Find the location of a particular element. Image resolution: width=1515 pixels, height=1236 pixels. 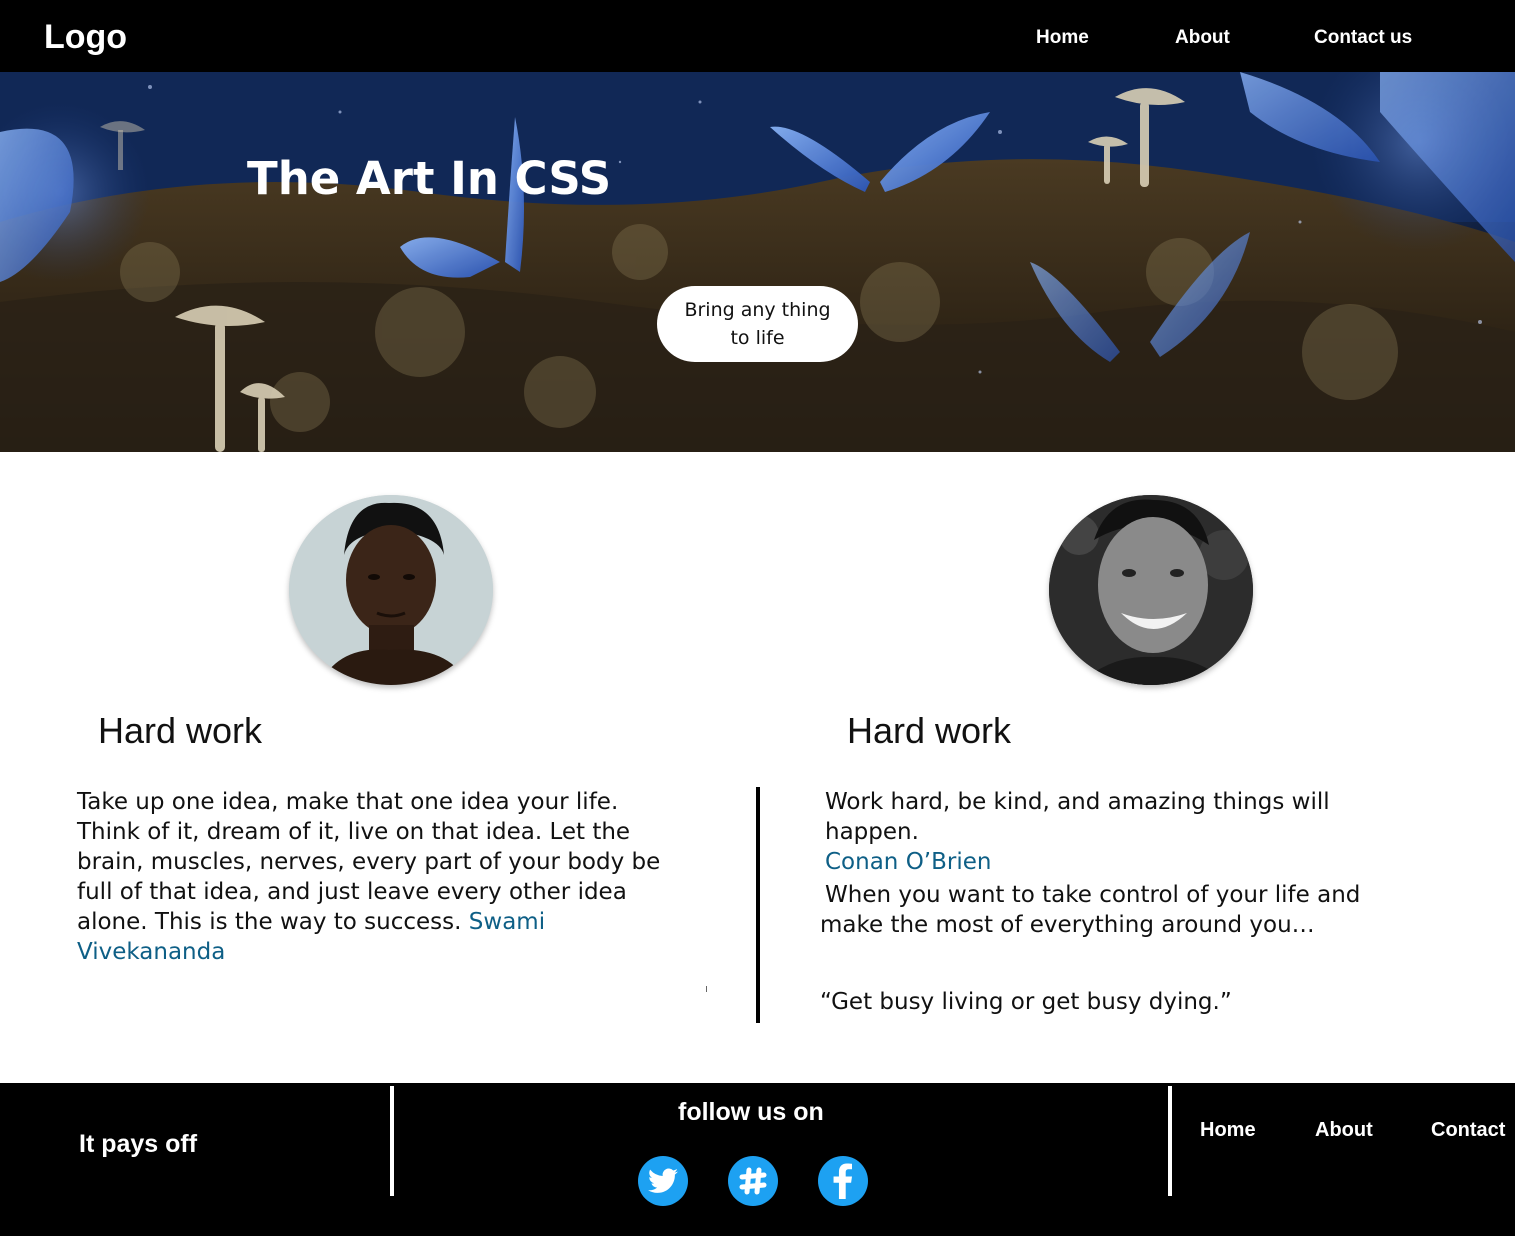

person-portrait-right is located at coordinates (1151, 590).